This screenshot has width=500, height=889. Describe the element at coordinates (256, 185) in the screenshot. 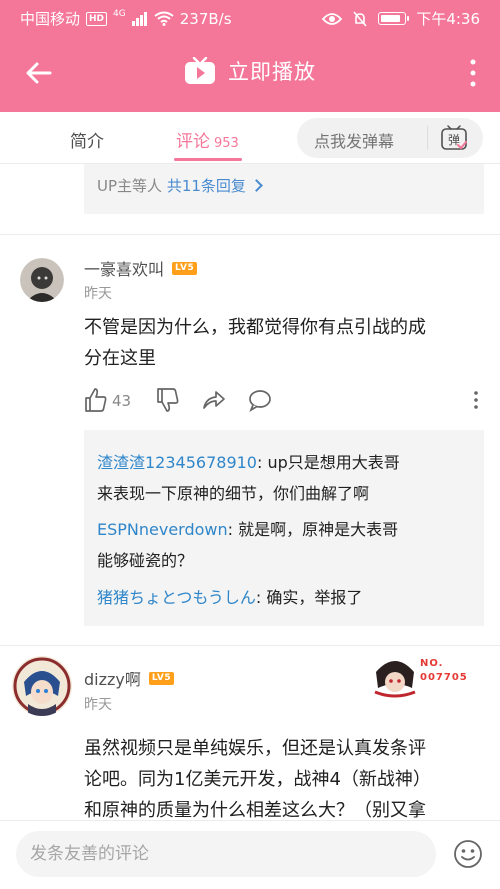

I see `chevron-right-icon` at that location.